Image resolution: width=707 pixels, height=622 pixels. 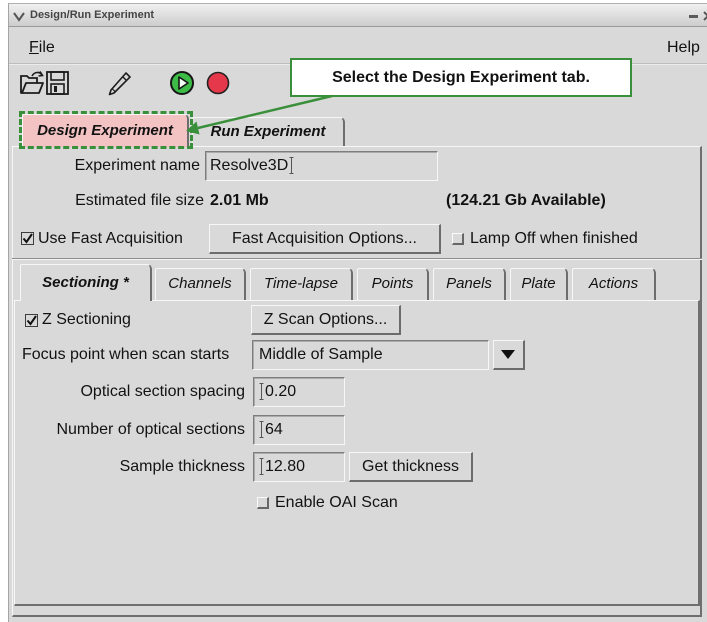 What do you see at coordinates (110, 239) in the screenshot?
I see `fast-acquisition-label: Use Fast Acquisition` at bounding box center [110, 239].